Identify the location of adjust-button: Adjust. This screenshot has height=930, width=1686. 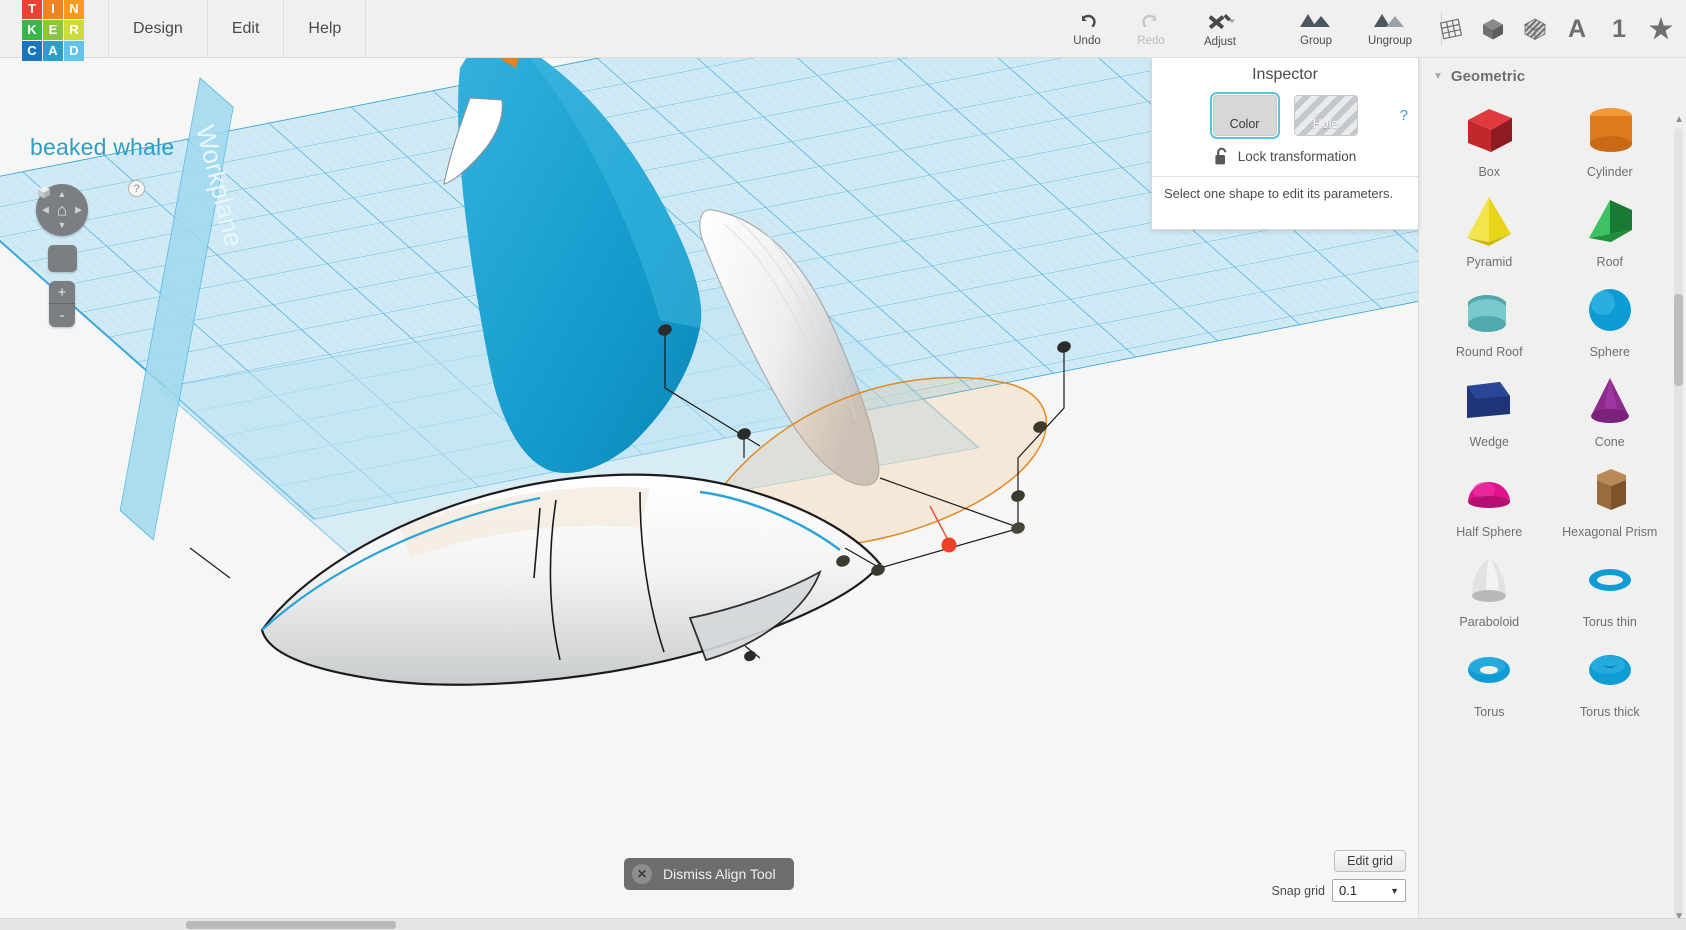
(1220, 29).